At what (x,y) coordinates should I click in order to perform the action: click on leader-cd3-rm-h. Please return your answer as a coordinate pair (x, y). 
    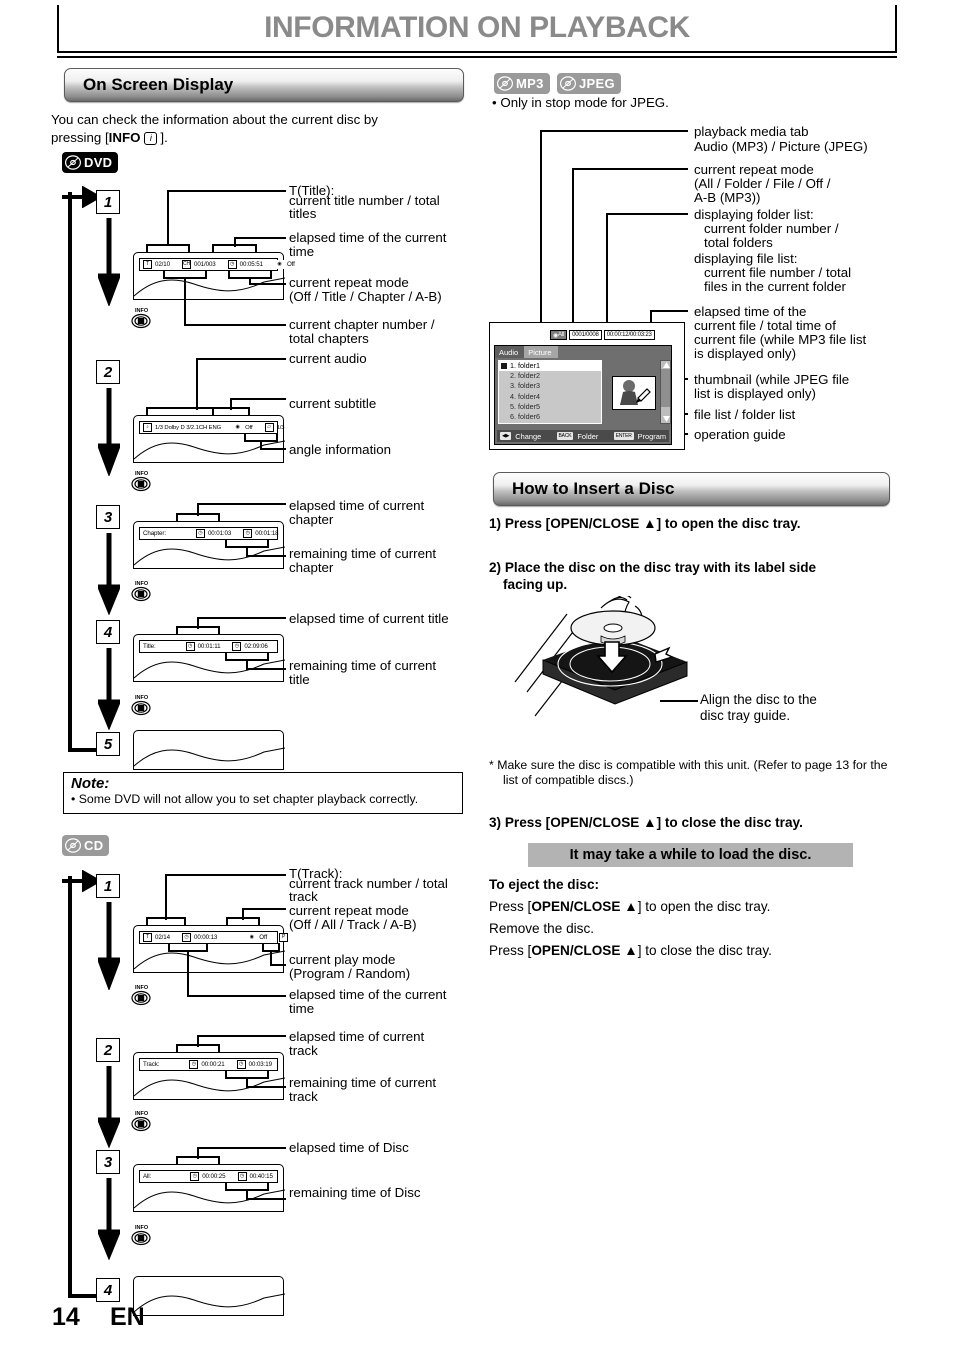
    Looking at the image, I should click on (266, 1199).